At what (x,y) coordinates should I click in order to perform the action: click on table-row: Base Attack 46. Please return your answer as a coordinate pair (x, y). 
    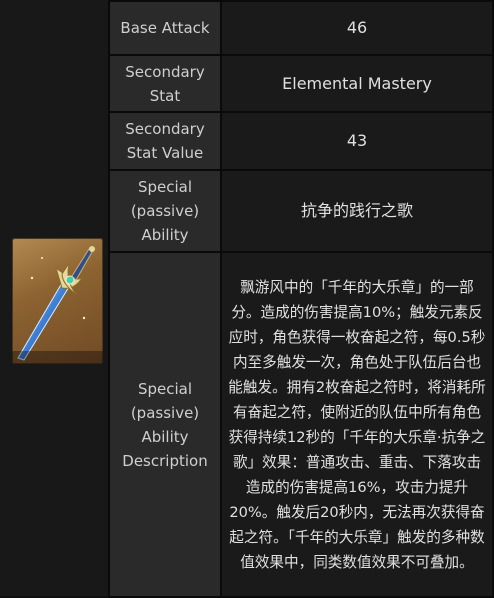
    Looking at the image, I should click on (301, 28).